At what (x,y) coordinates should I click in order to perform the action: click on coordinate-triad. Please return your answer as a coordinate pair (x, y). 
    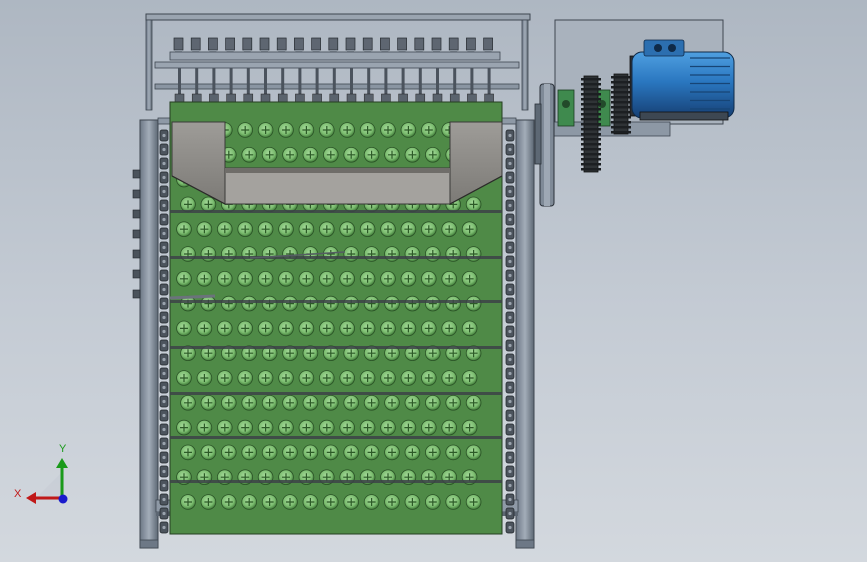
    Looking at the image, I should click on (47, 481).